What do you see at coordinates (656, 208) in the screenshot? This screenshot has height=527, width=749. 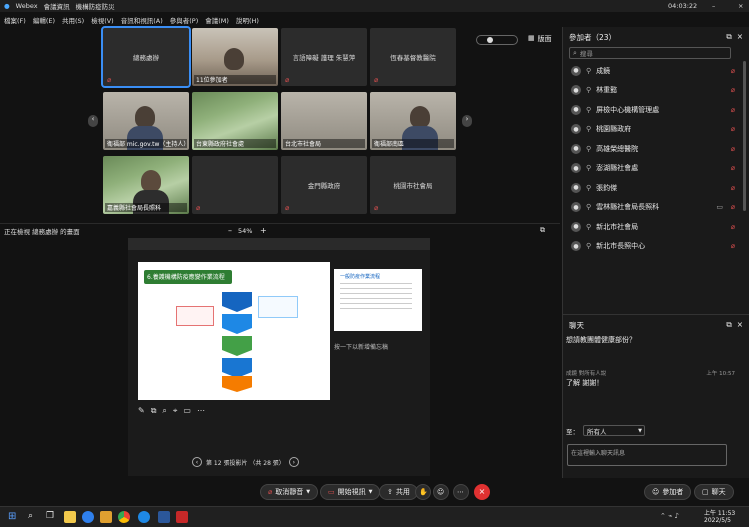 I see `participant-item: ● ⚲ 雲林縣社會局長照科 ▭ ⌀` at bounding box center [656, 208].